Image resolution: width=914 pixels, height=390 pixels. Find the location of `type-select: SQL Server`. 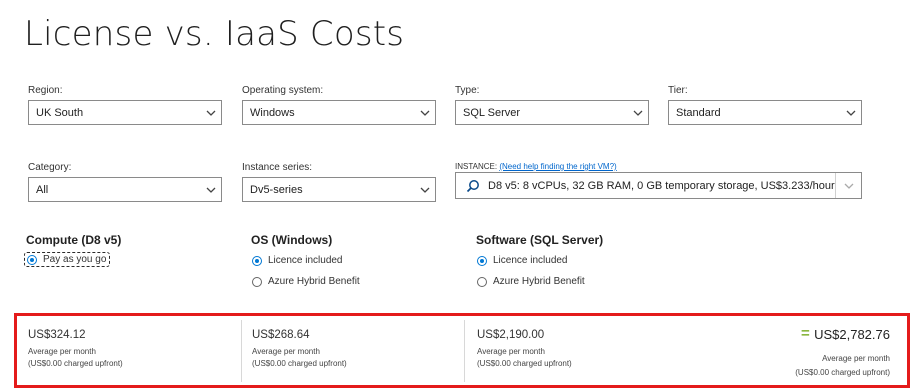

type-select: SQL Server is located at coordinates (552, 112).